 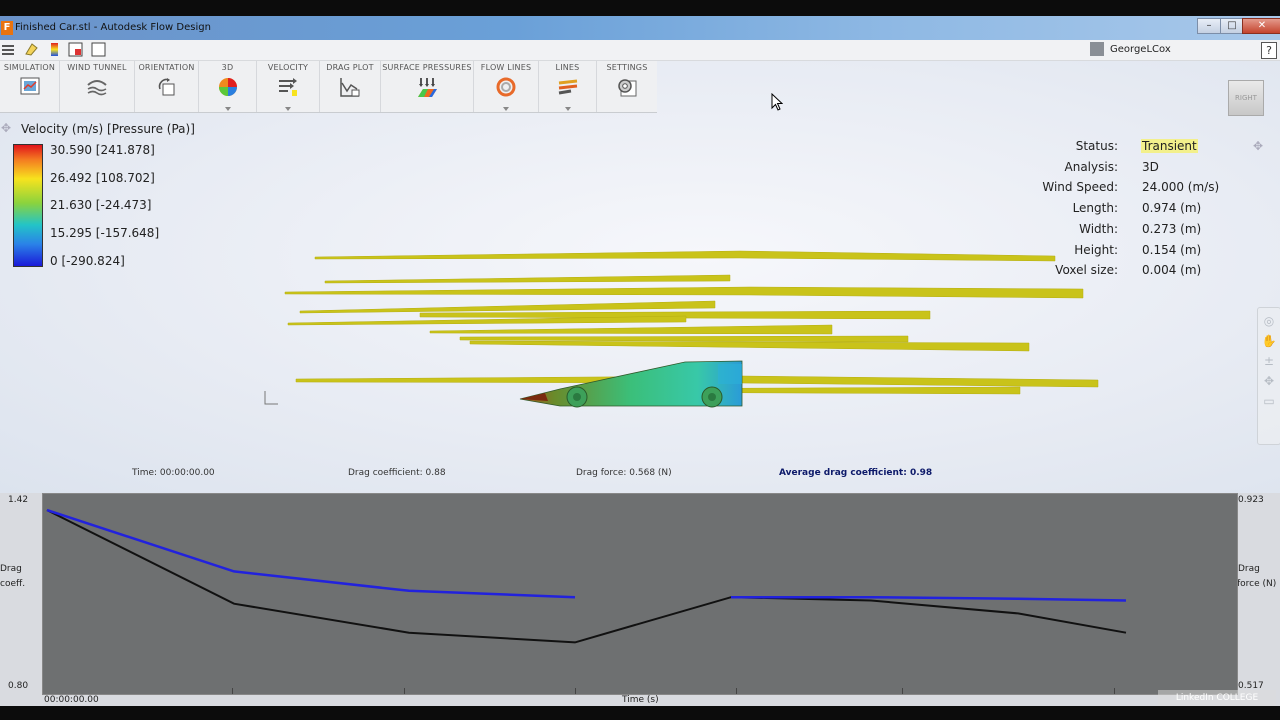 I want to click on legend-value-max: 30.590 [241.878], so click(x=102, y=150).